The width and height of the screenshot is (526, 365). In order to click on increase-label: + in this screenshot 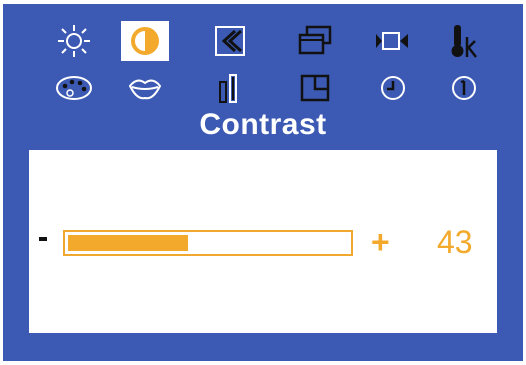, I will do `click(380, 242)`.